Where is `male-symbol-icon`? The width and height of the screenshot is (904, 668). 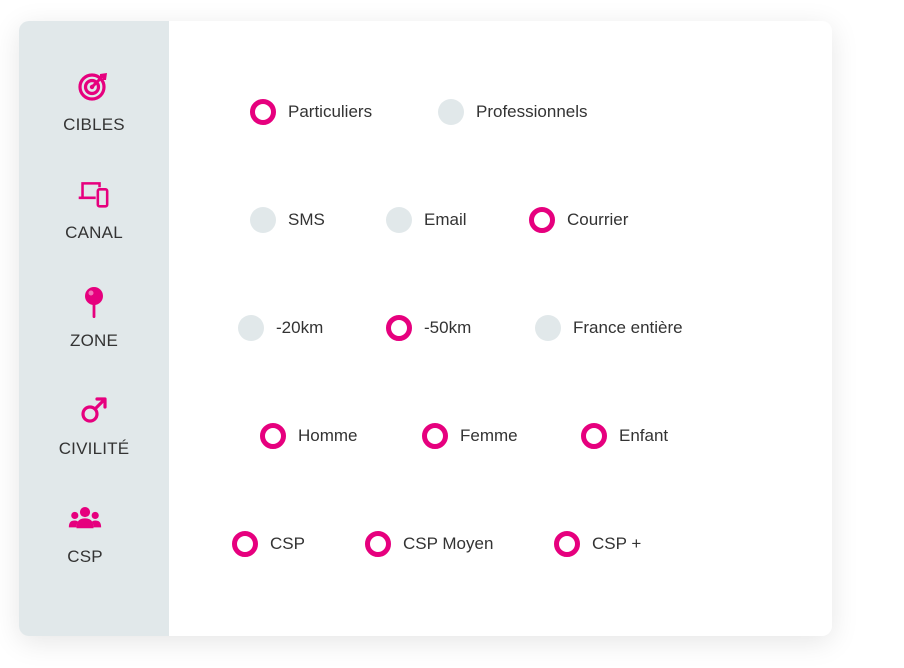
male-symbol-icon is located at coordinates (94, 410).